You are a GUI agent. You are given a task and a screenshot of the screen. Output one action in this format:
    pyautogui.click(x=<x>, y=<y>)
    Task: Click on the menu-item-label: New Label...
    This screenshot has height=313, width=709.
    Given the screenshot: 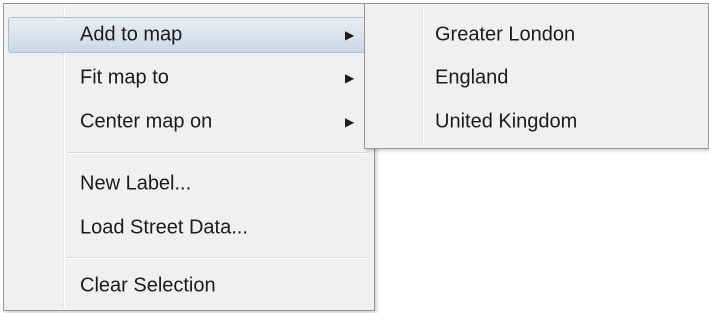 What is the action you would take?
    pyautogui.click(x=136, y=183)
    